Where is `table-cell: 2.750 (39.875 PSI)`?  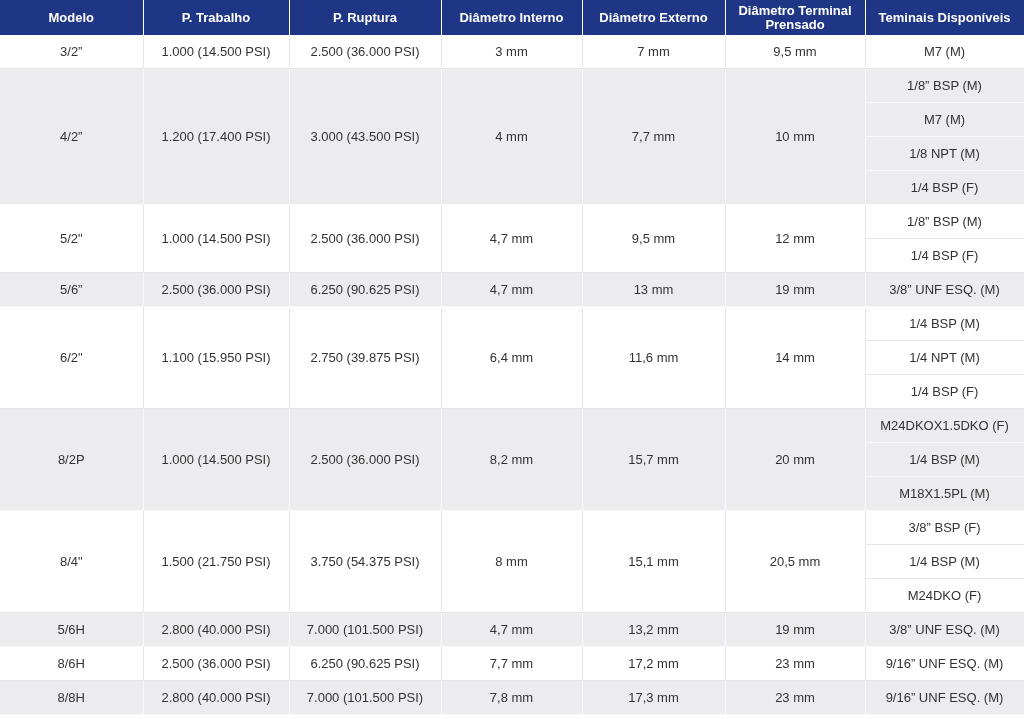 table-cell: 2.750 (39.875 PSI) is located at coordinates (365, 357).